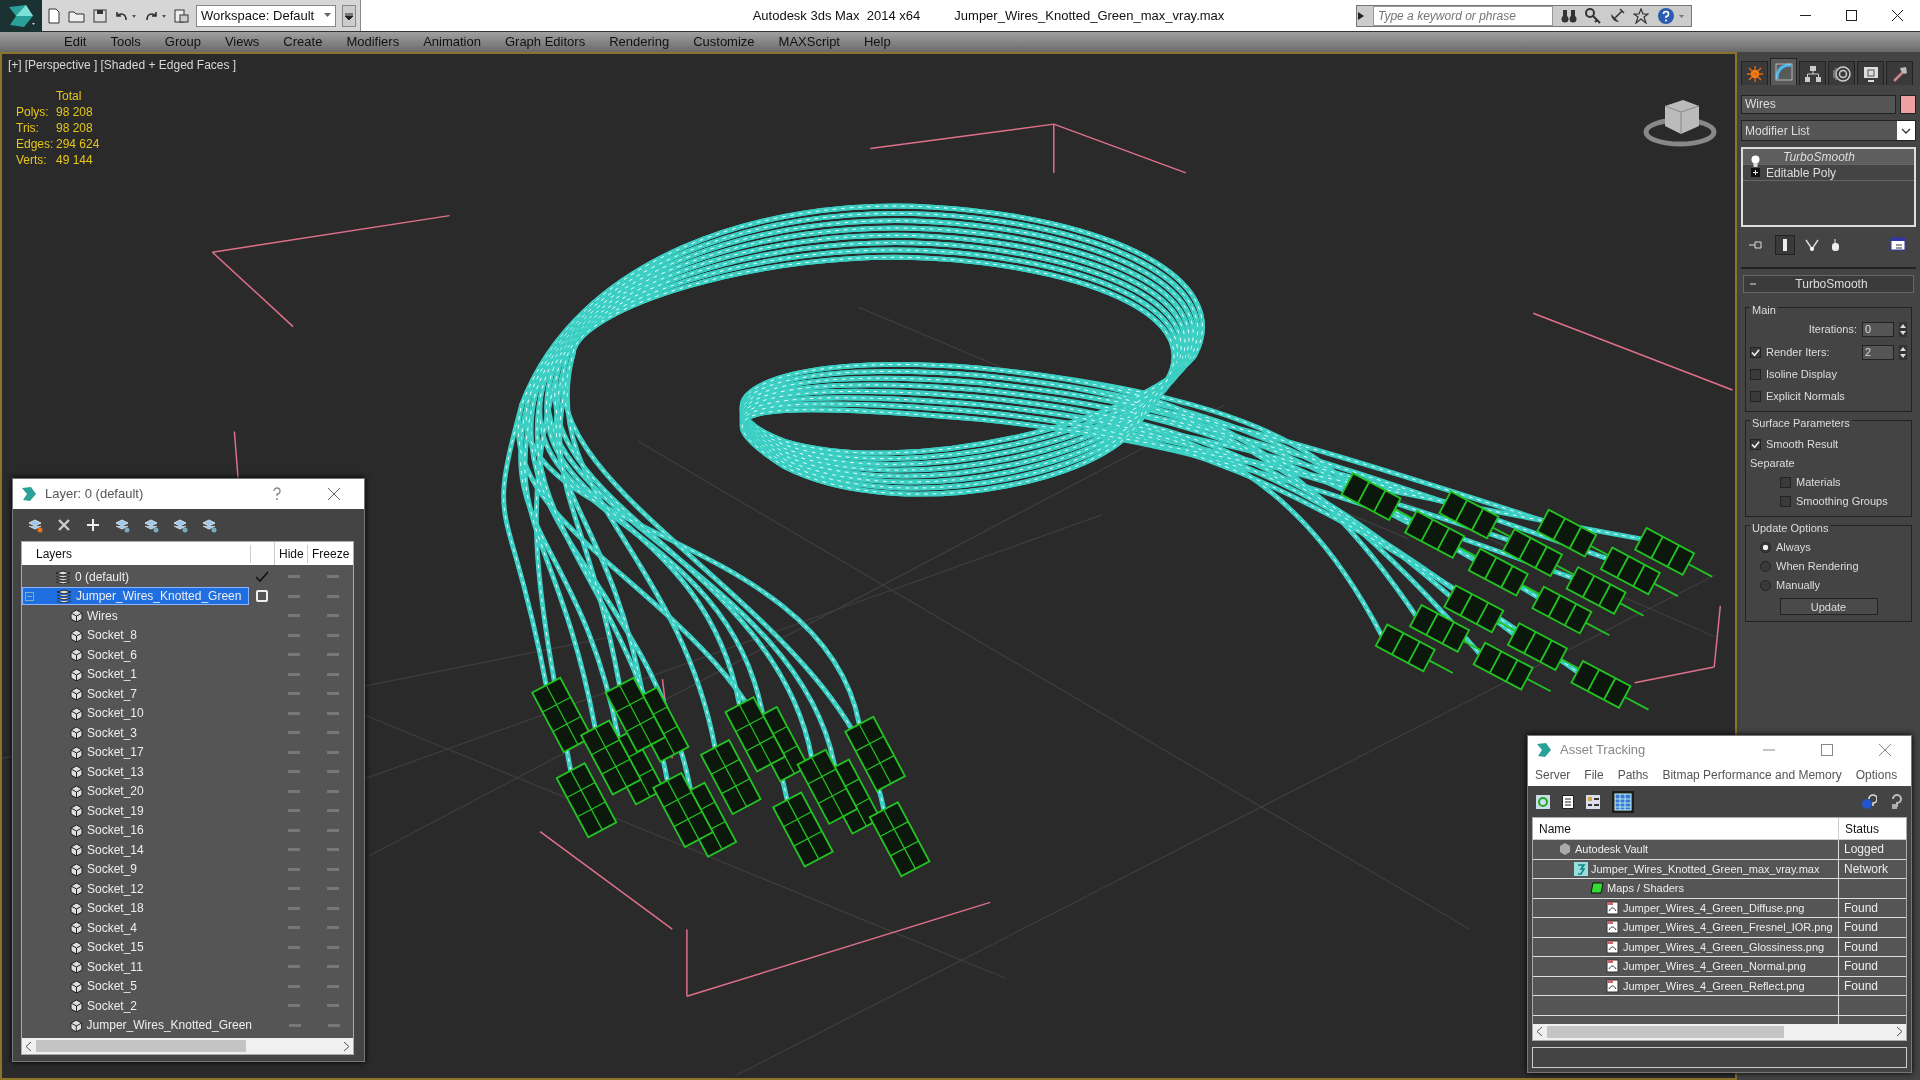 This screenshot has width=1920, height=1080. I want to click on light-bulb-icon, so click(1755, 160).